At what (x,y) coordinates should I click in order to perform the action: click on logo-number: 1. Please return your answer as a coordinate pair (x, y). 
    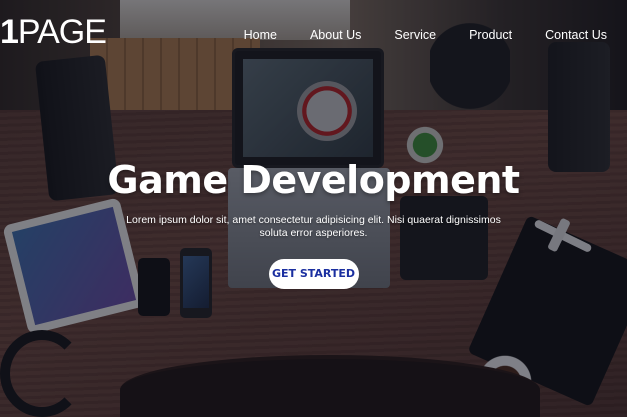
    Looking at the image, I should click on (9, 32).